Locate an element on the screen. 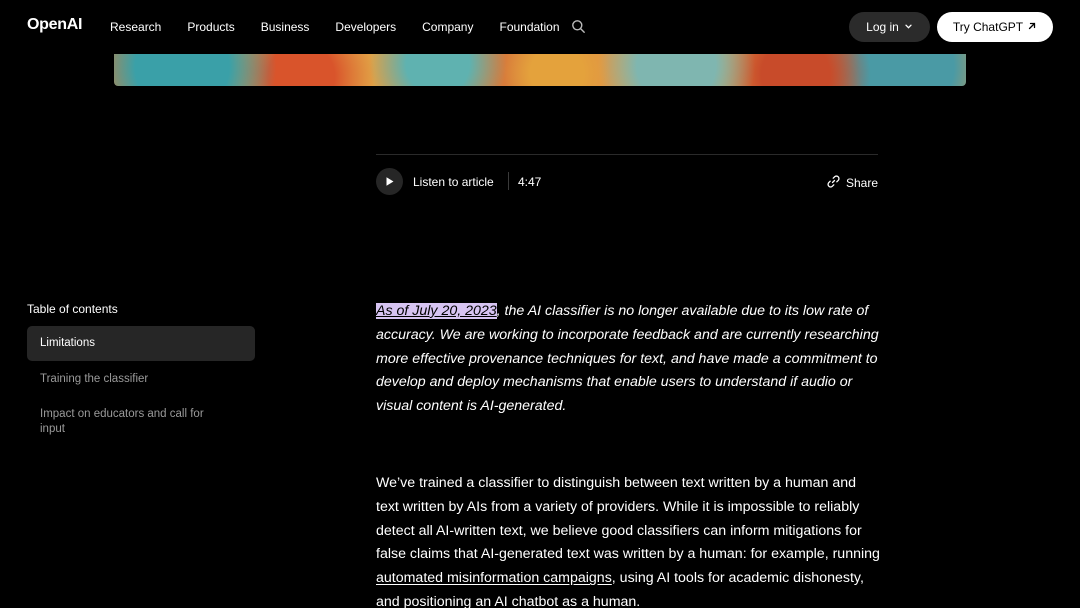 The height and width of the screenshot is (608, 1080). try-chatgpt-button: Try ChatGPT is located at coordinates (995, 27).